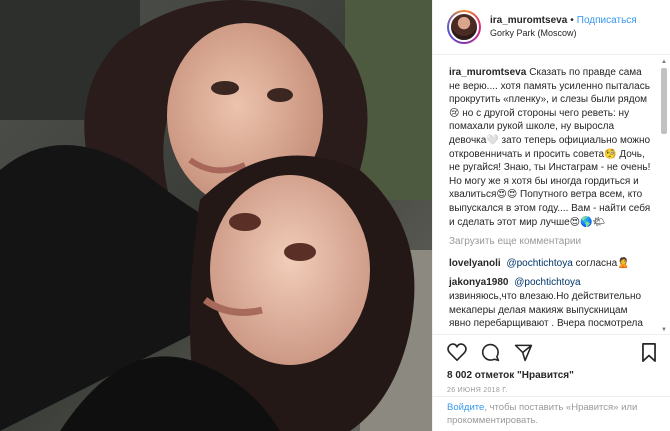  I want to click on likes-count: 8 002 отметок "Нравится", so click(552, 375).